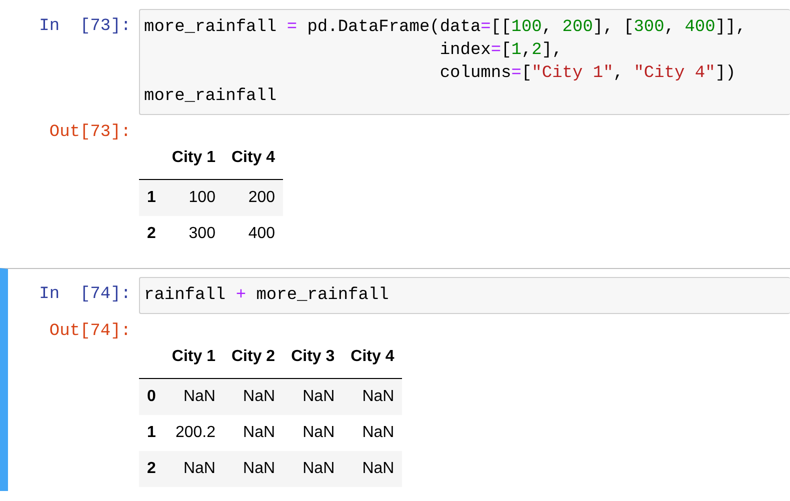  I want to click on code-line: index=[1,2],, so click(501, 51).